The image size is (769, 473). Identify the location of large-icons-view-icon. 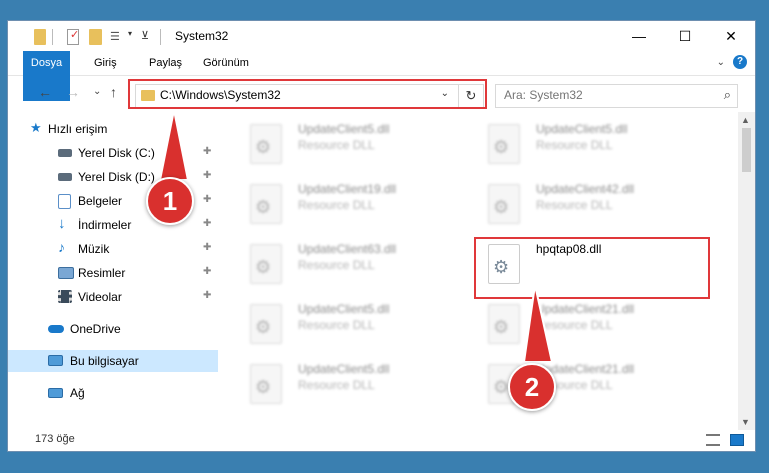
(737, 440).